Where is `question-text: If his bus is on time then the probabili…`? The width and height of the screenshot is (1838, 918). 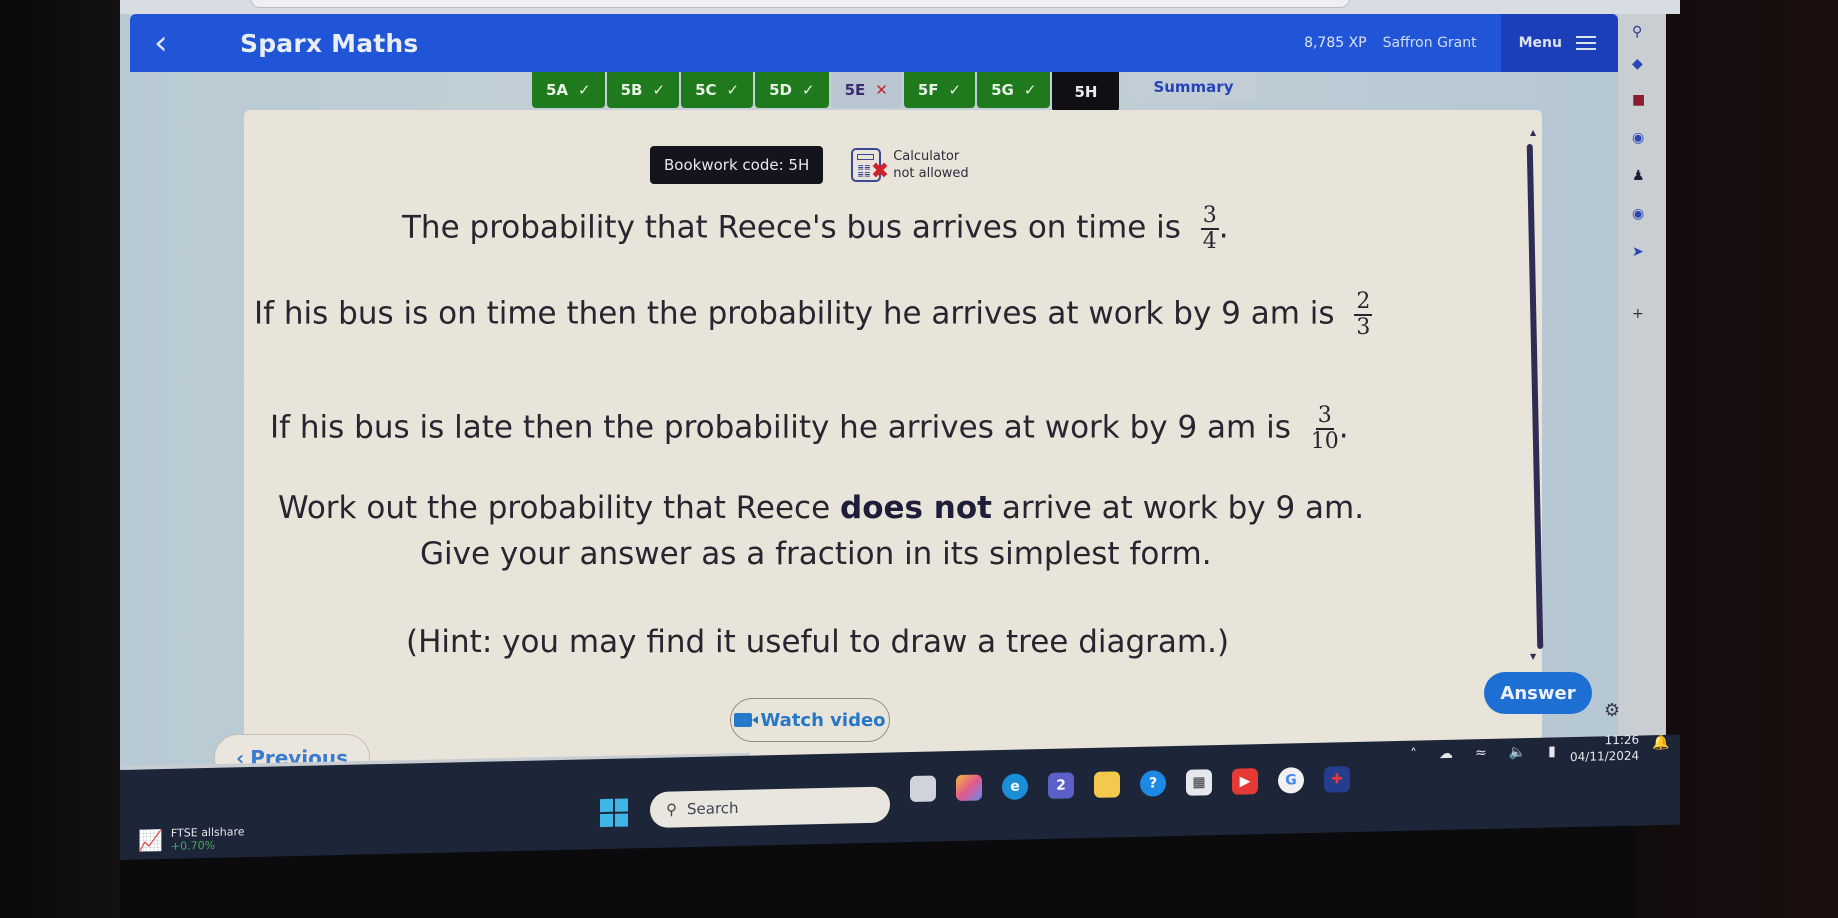
question-text: If his bus is on time then the probabili… is located at coordinates (794, 313).